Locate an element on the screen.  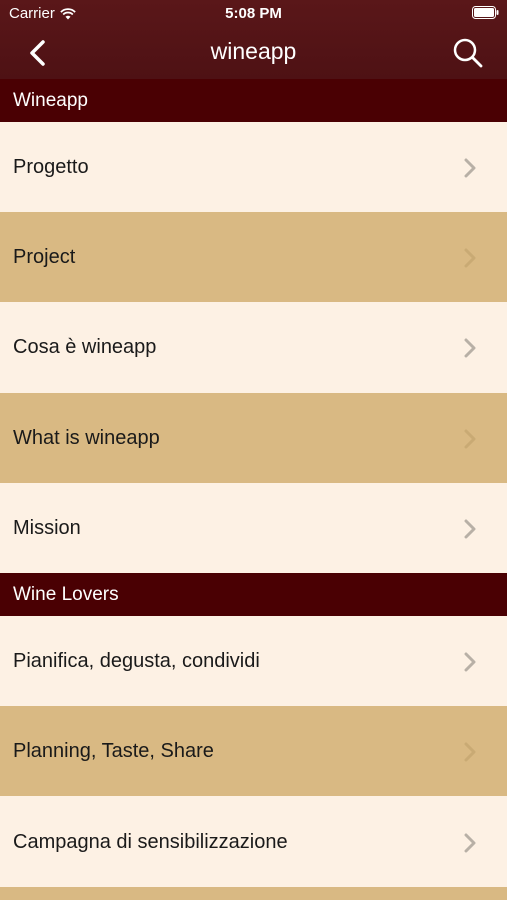
list-item: Mission is located at coordinates (253, 528).